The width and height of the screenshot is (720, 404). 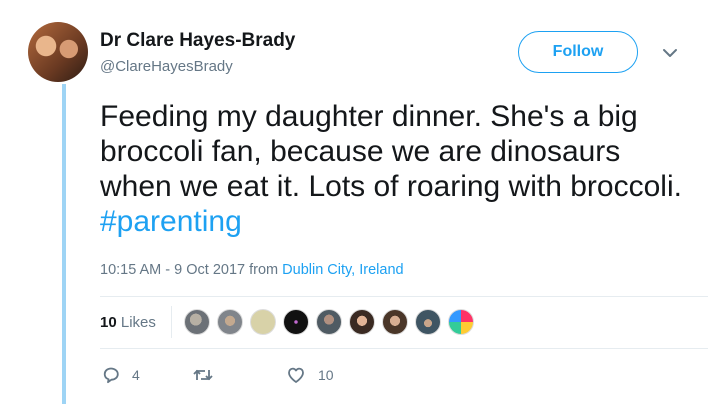 I want to click on likes-label: Likes, so click(x=138, y=322).